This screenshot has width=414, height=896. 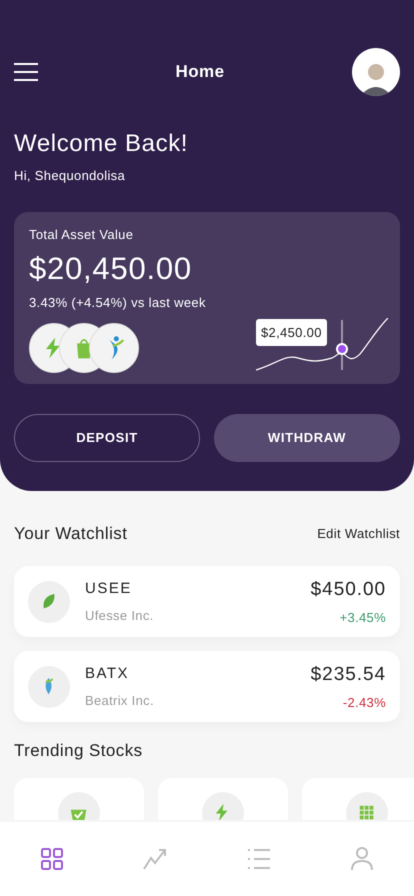 What do you see at coordinates (107, 438) in the screenshot?
I see `deposit-button: DEPOSIT` at bounding box center [107, 438].